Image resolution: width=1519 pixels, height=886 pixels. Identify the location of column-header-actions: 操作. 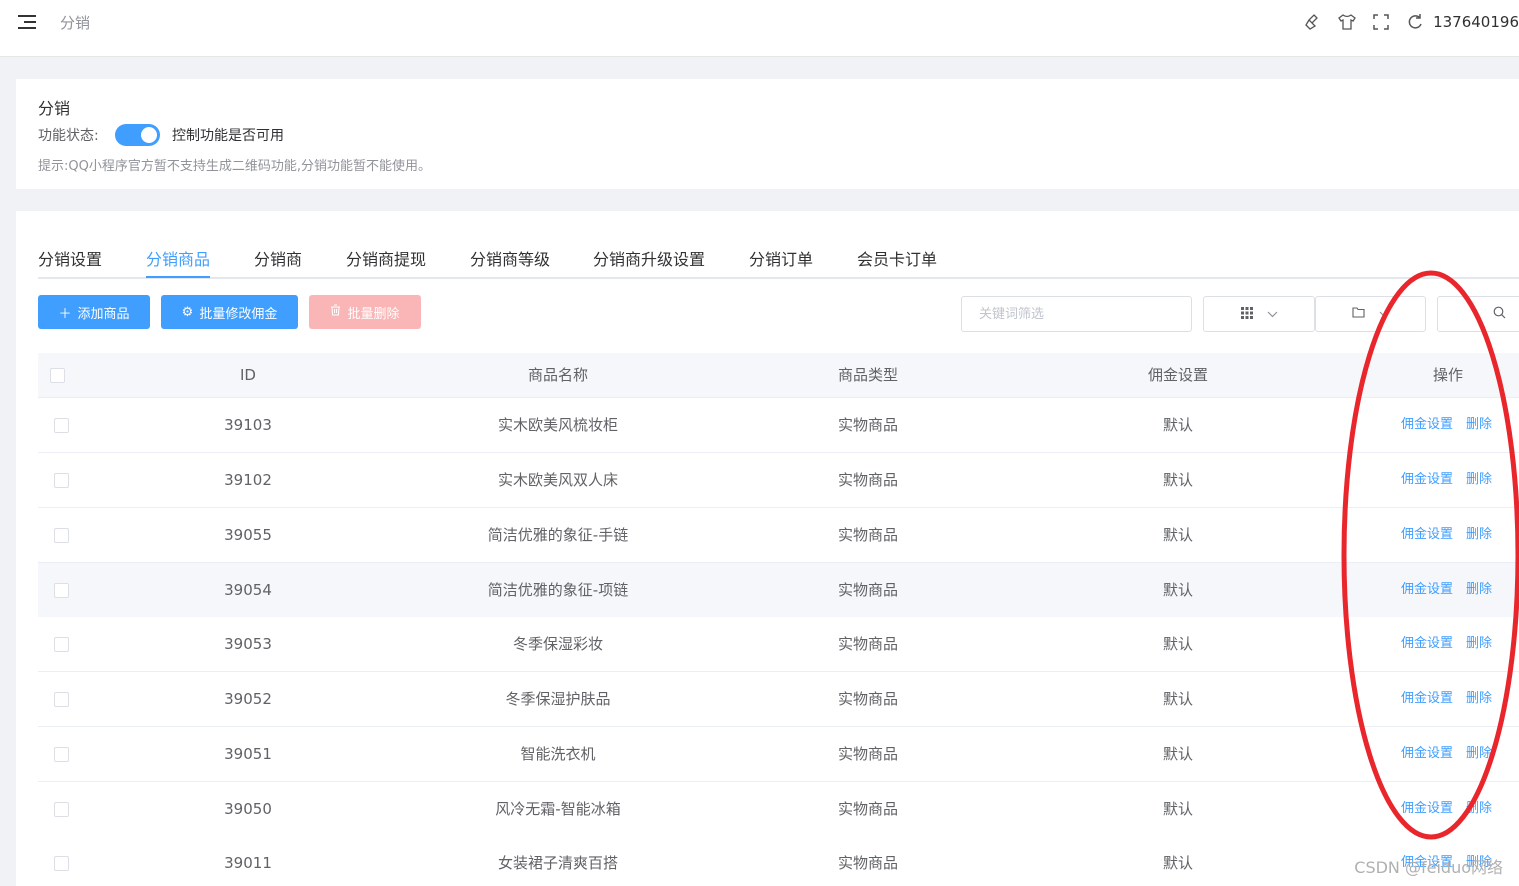
(1447, 375).